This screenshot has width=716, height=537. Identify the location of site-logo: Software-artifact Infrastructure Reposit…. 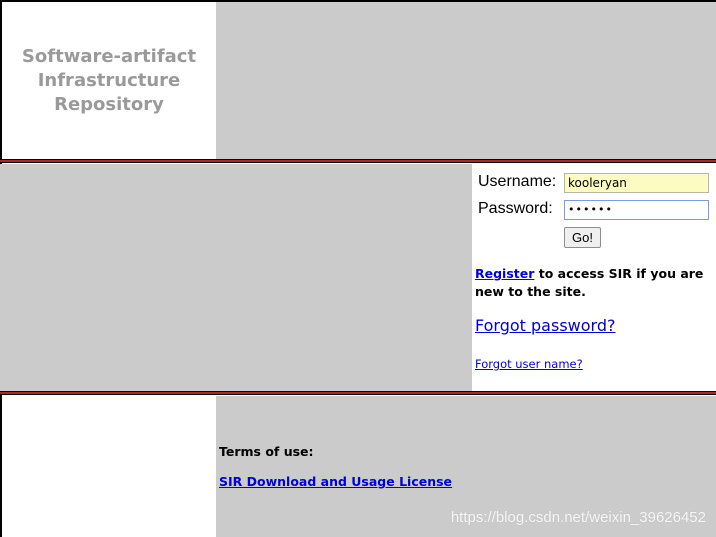
(109, 80).